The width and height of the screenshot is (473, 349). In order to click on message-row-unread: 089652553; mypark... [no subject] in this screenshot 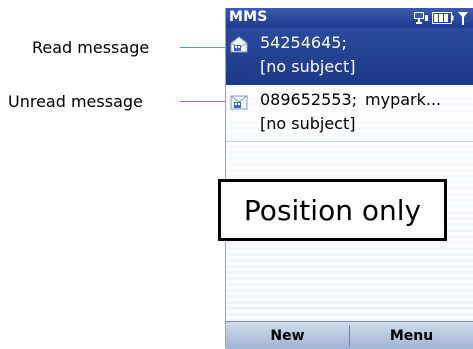, I will do `click(349, 113)`.